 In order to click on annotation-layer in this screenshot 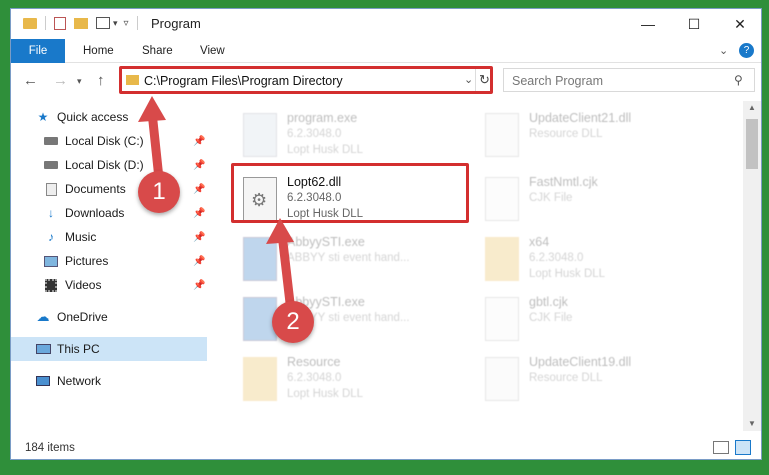, I will do `click(217, 210)`.